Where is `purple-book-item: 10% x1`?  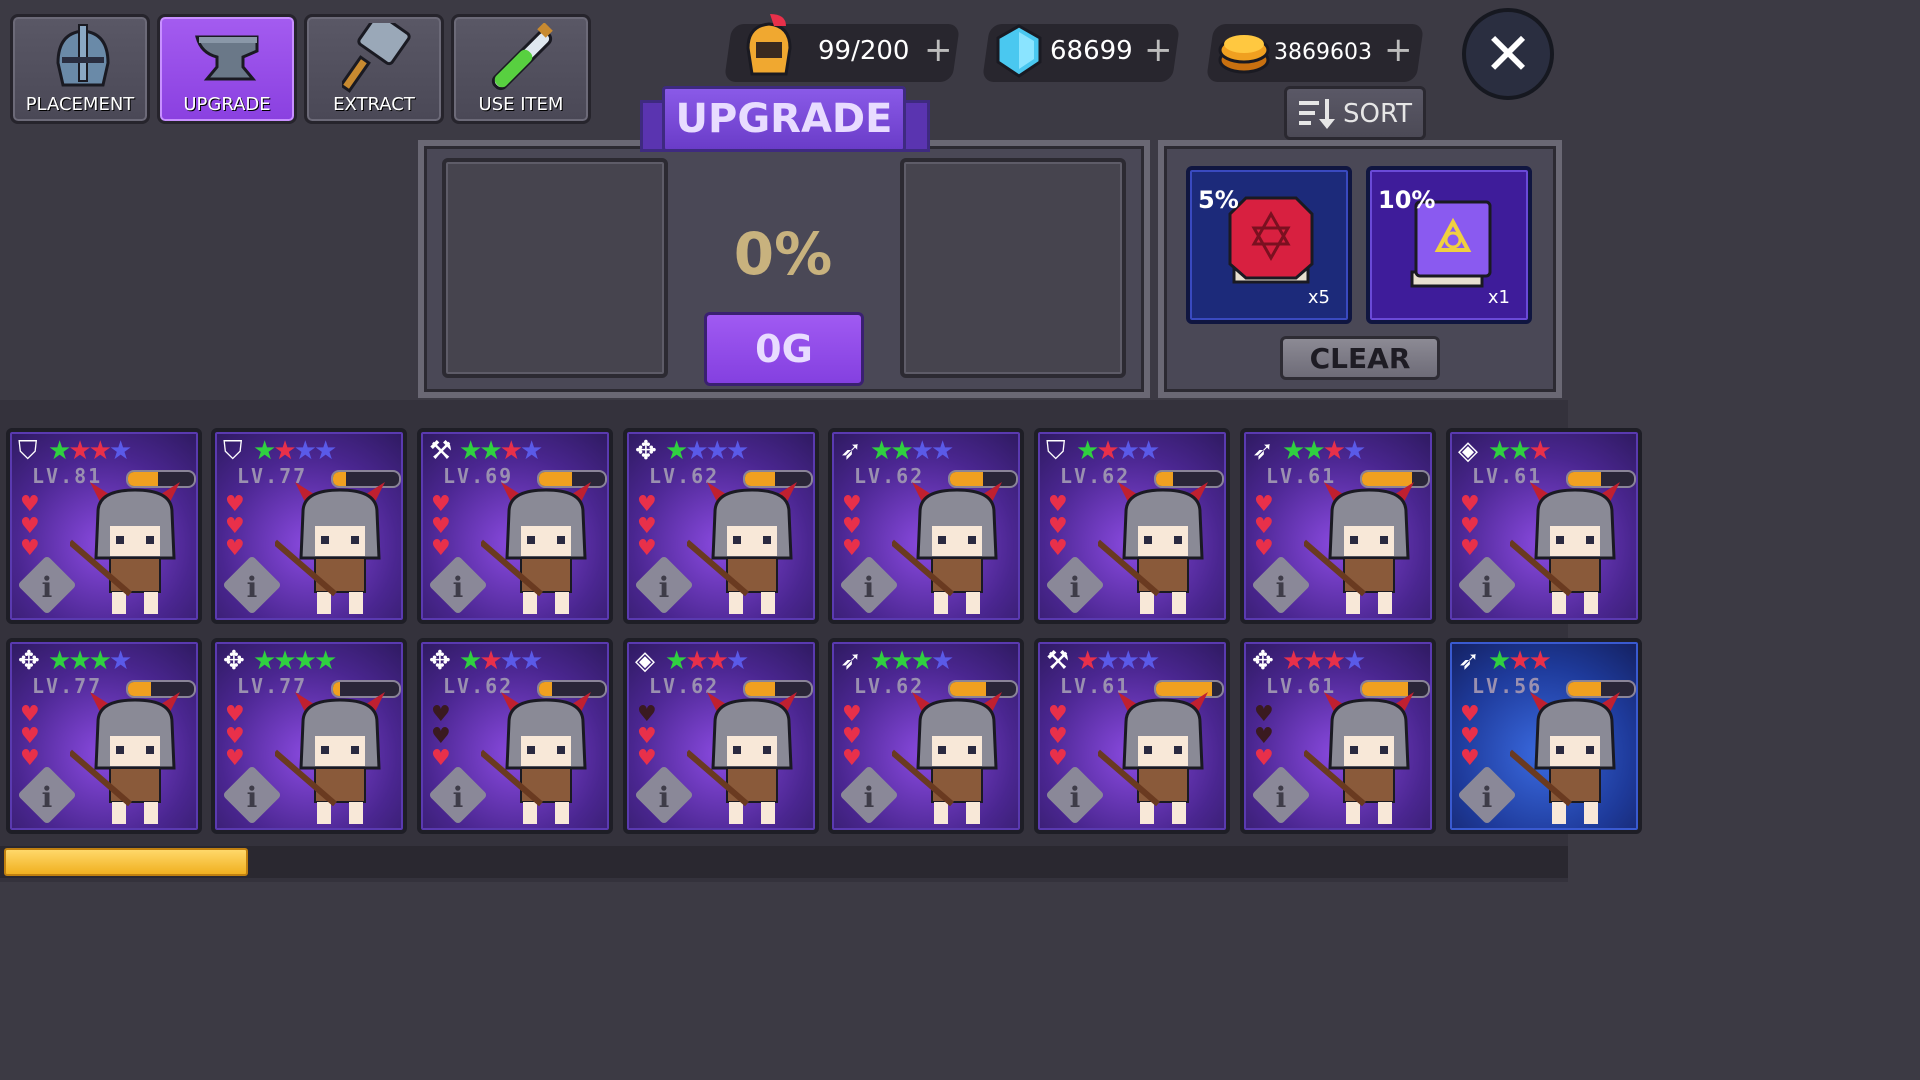 purple-book-item: 10% x1 is located at coordinates (1449, 245).